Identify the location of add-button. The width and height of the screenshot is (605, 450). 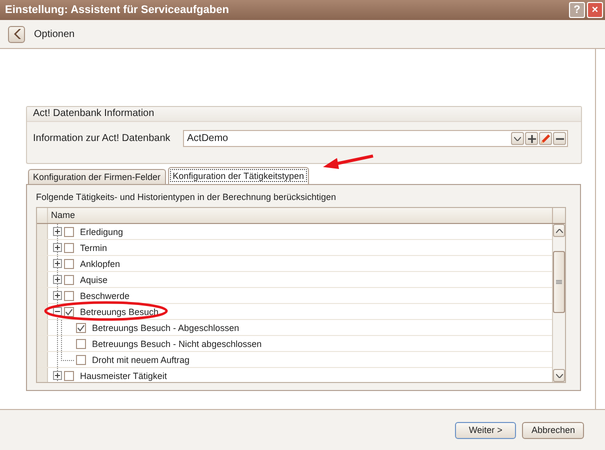
(531, 138).